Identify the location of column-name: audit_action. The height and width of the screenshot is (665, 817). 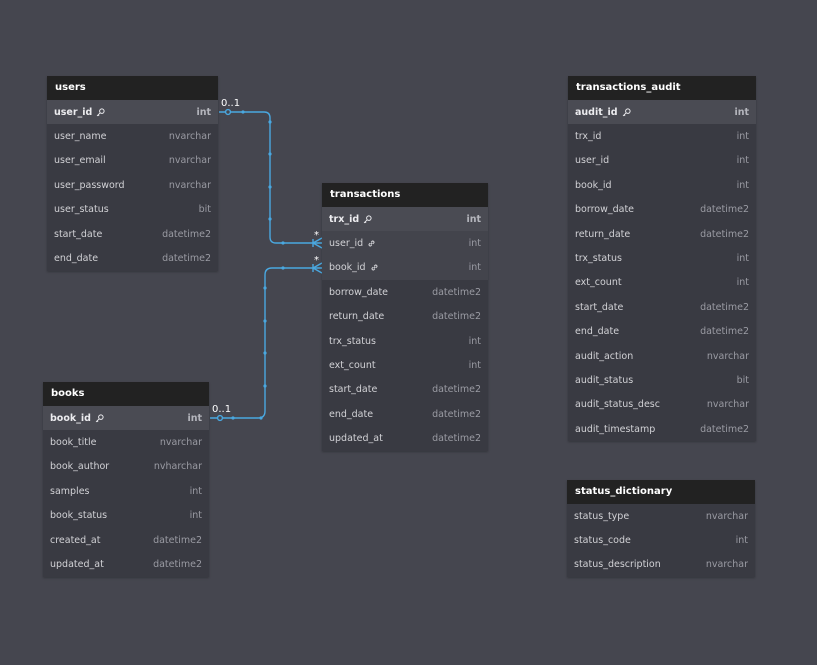
(604, 356).